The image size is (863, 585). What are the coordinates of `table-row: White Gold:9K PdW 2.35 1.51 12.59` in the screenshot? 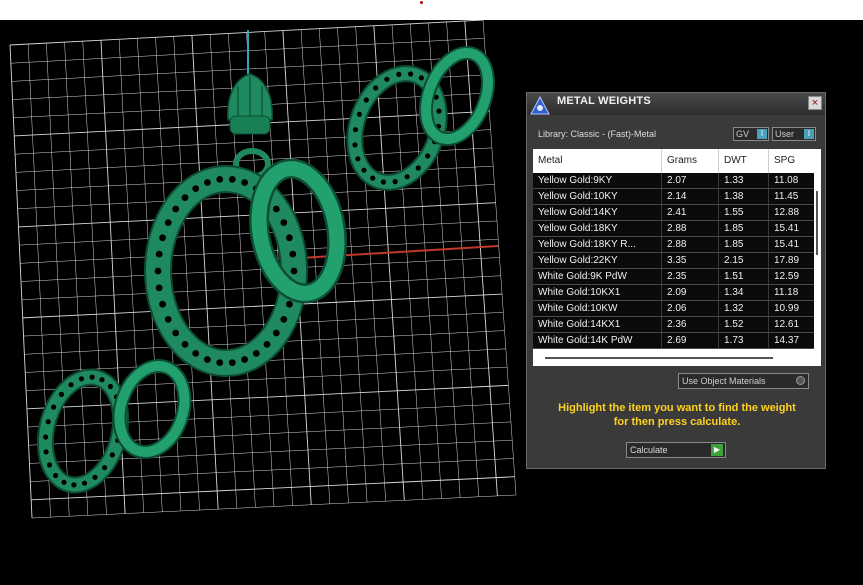 It's located at (674, 277).